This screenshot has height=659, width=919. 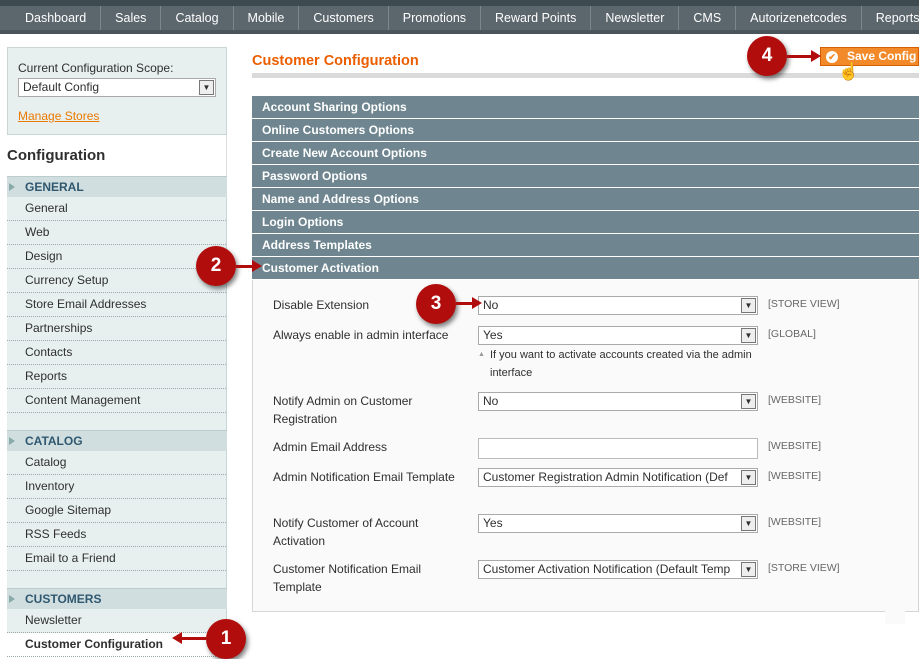 I want to click on admin-email-input, so click(x=618, y=448).